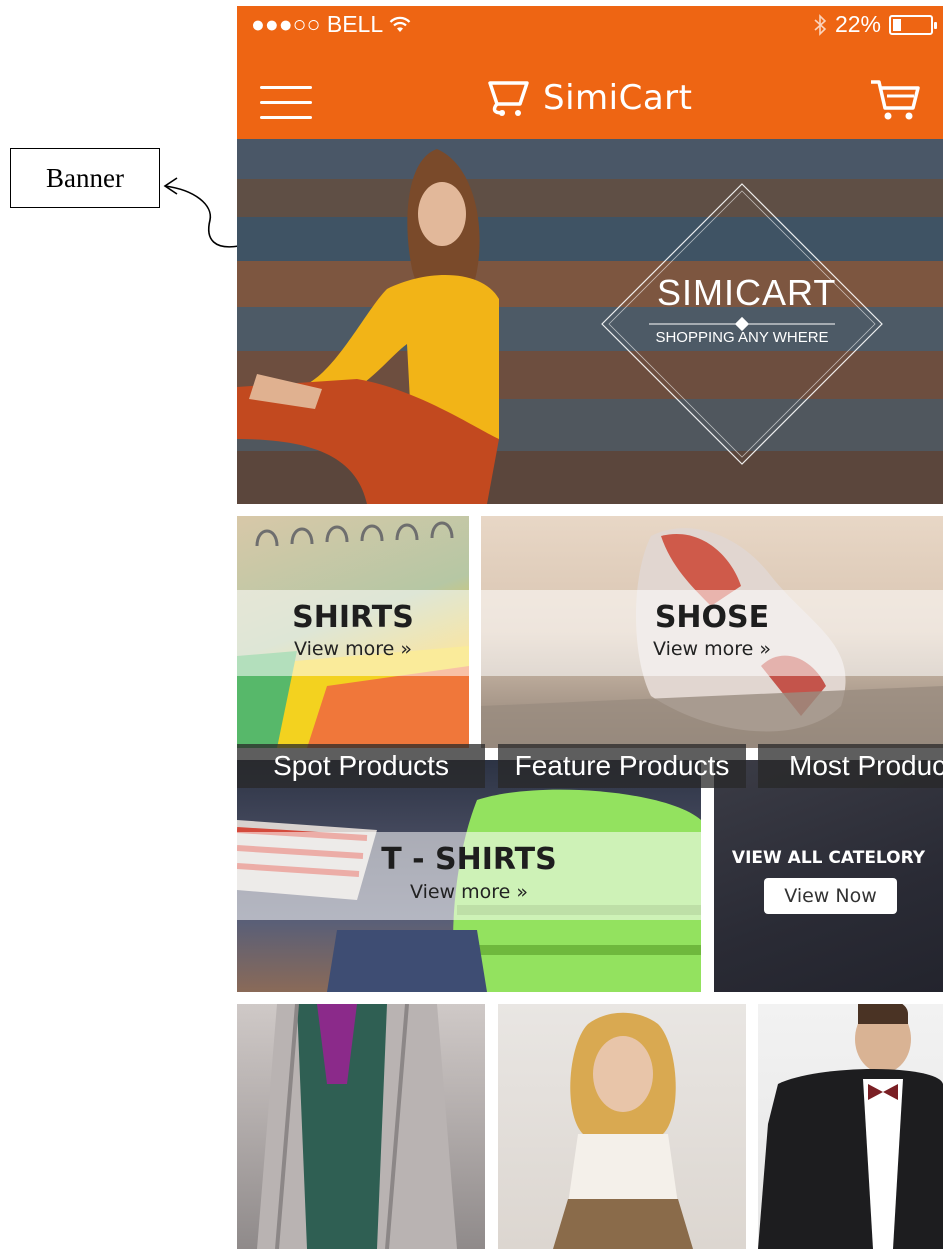 The width and height of the screenshot is (943, 1249). I want to click on battery-level, so click(897, 24).